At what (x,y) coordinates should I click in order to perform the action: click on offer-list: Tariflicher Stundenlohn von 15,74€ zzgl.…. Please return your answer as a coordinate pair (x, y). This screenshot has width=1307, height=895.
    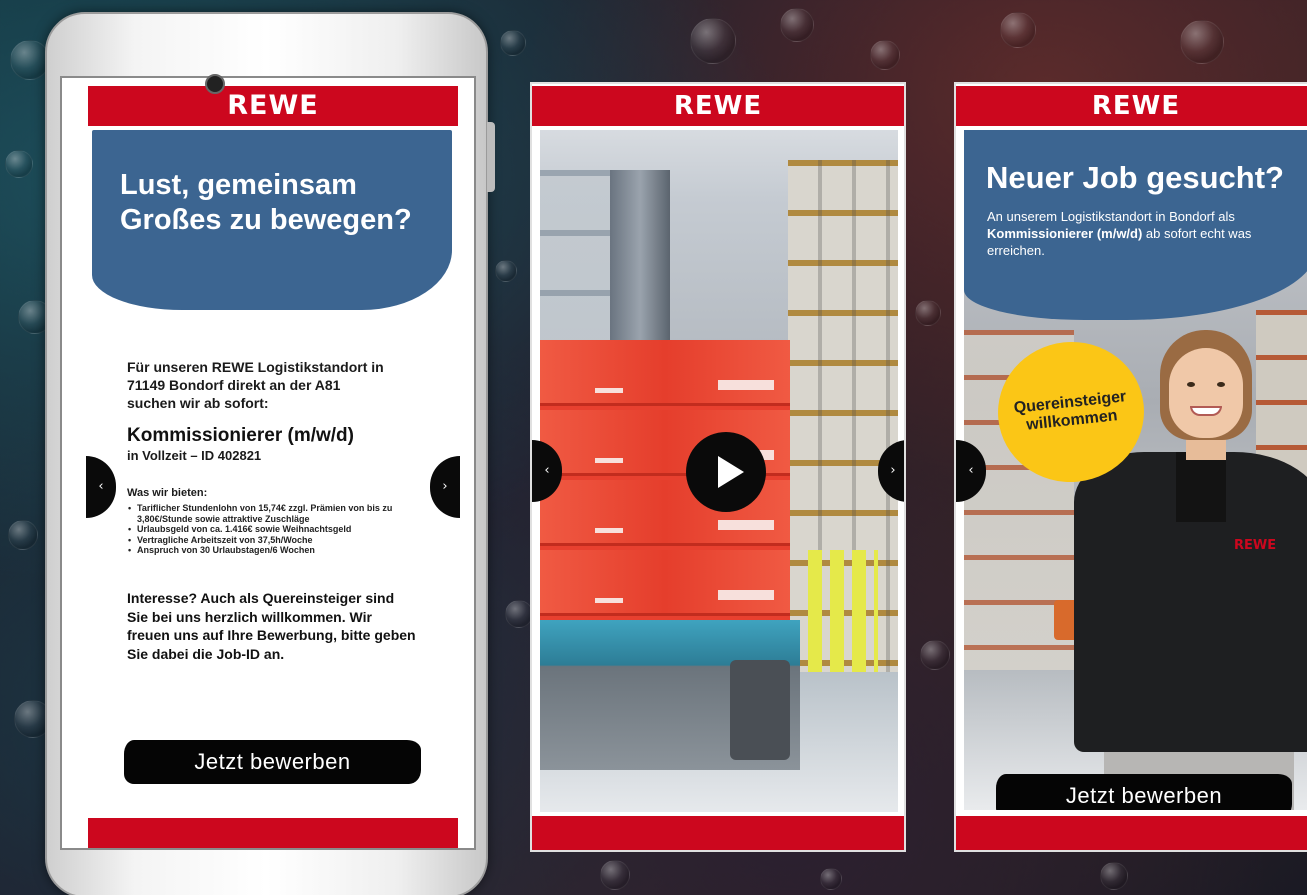
    Looking at the image, I should click on (278, 529).